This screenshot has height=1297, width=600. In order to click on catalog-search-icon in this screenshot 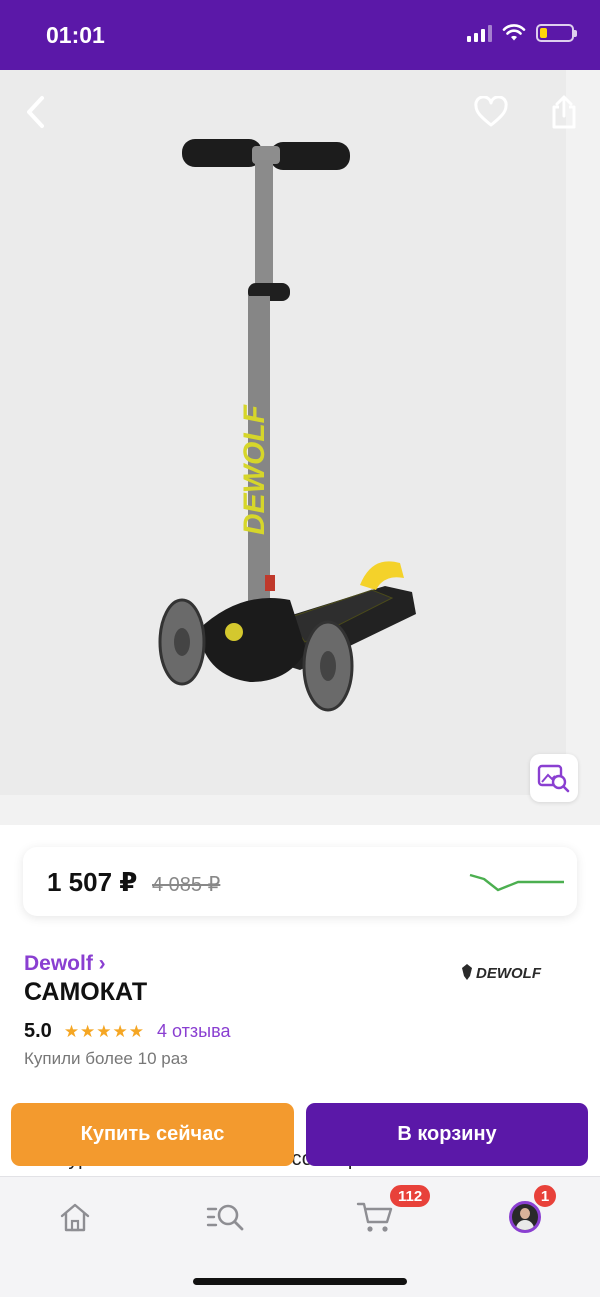, I will do `click(225, 1217)`.